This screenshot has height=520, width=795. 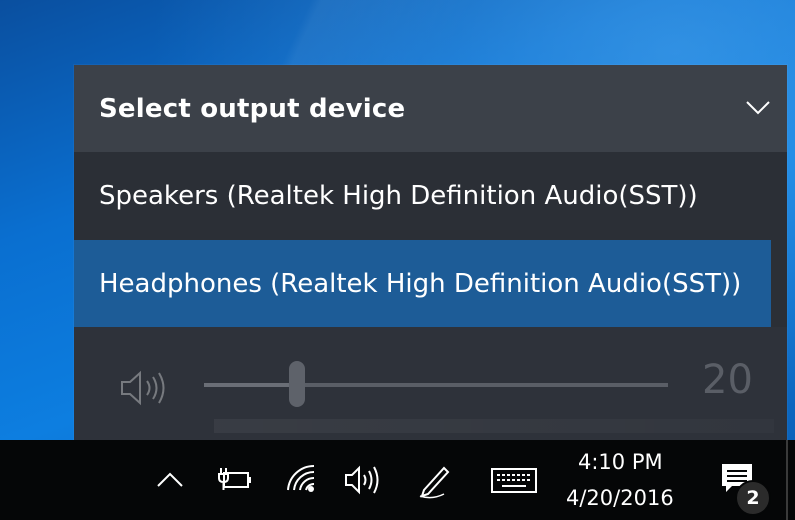 I want to click on pen-icon, so click(x=434, y=480).